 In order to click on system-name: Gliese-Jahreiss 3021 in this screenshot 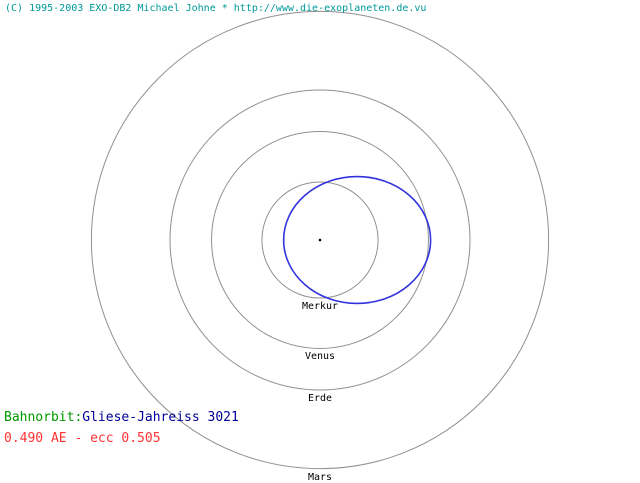, I will do `click(160, 417)`.